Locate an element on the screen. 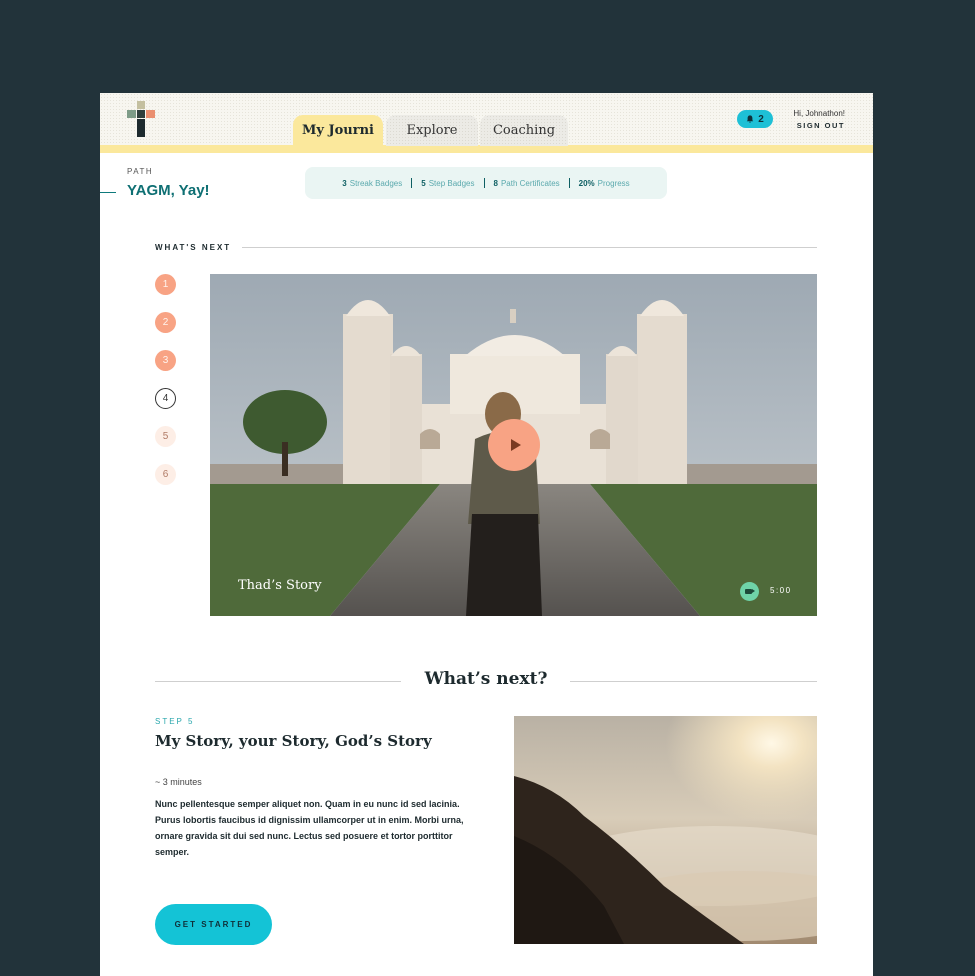 This screenshot has height=976, width=975. stat-step-badges: 5 Step Badges is located at coordinates (448, 183).